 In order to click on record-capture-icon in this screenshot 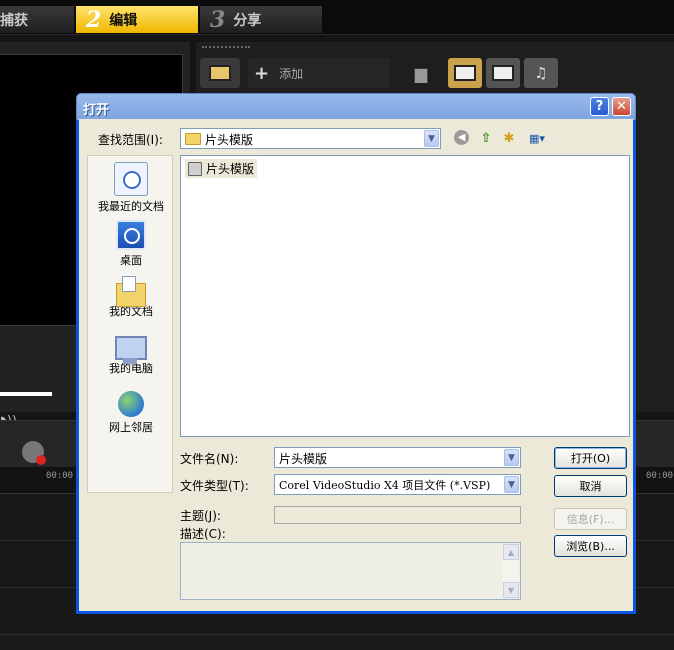, I will do `click(34, 453)`.